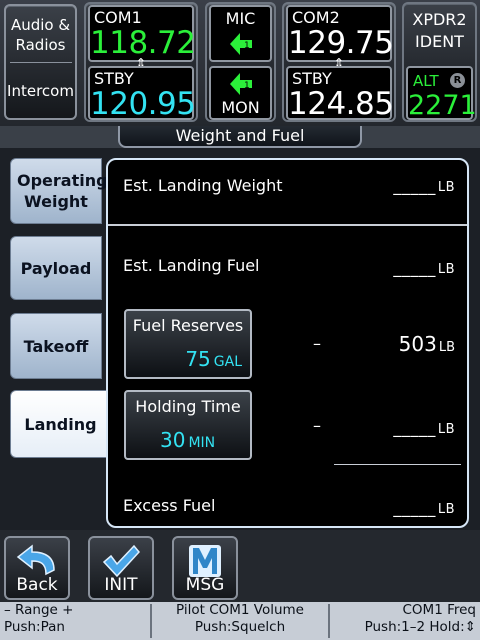  I want to click on fuel-reserves-value: 75 GAL, so click(213, 359).